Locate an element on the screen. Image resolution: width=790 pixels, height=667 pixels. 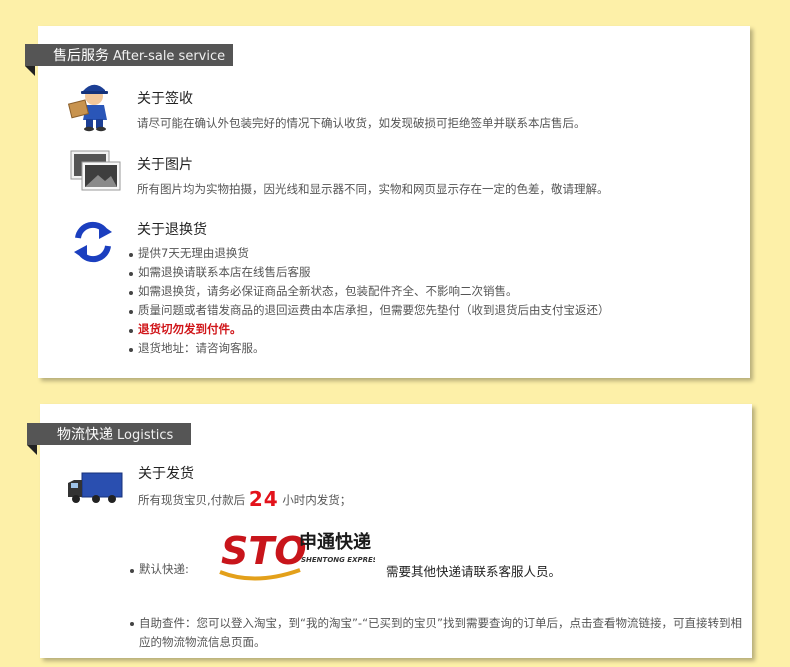
photos-icon is located at coordinates (96, 171).